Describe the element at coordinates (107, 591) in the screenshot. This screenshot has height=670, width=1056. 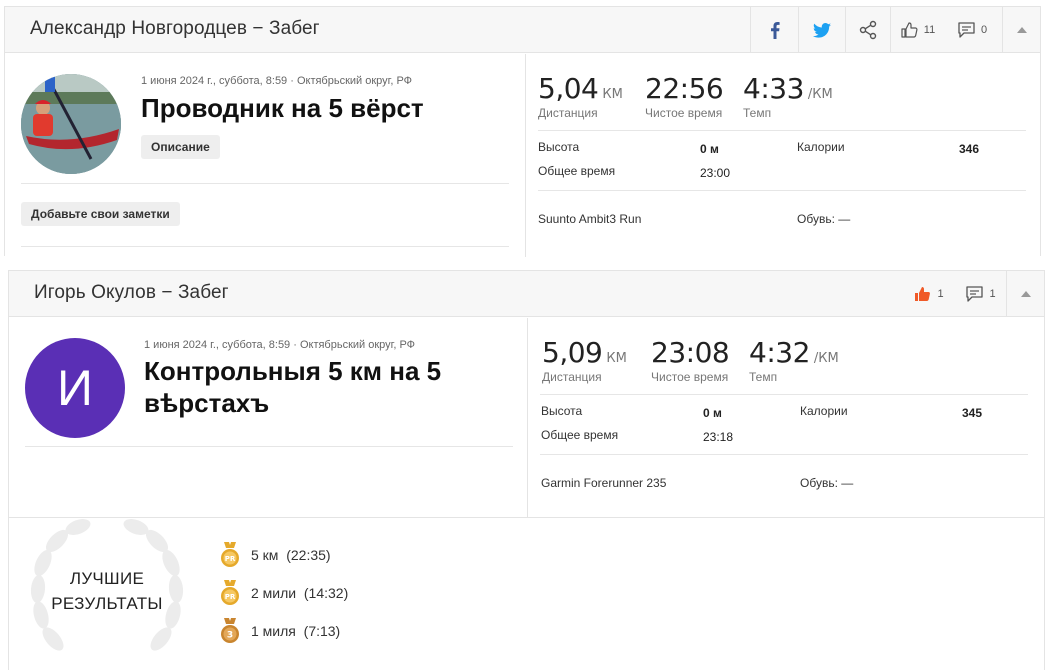
I see `best-results-heading: ЛУЧШИЕ РЕЗУЛЬТАТЫ` at that location.